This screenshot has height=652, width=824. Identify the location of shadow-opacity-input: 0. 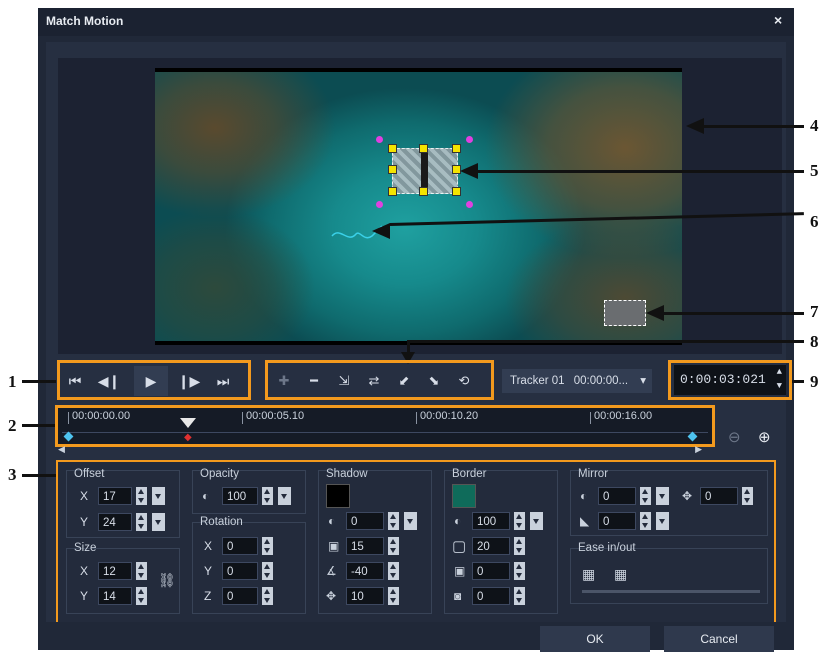
(365, 521).